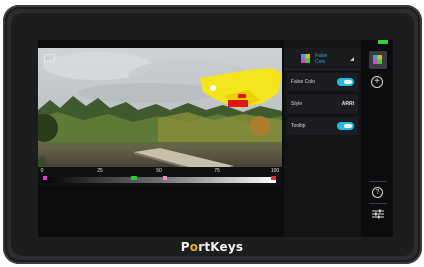 Image resolution: width=424 pixels, height=267 pixels. I want to click on false-color-label: False Colo, so click(303, 82).